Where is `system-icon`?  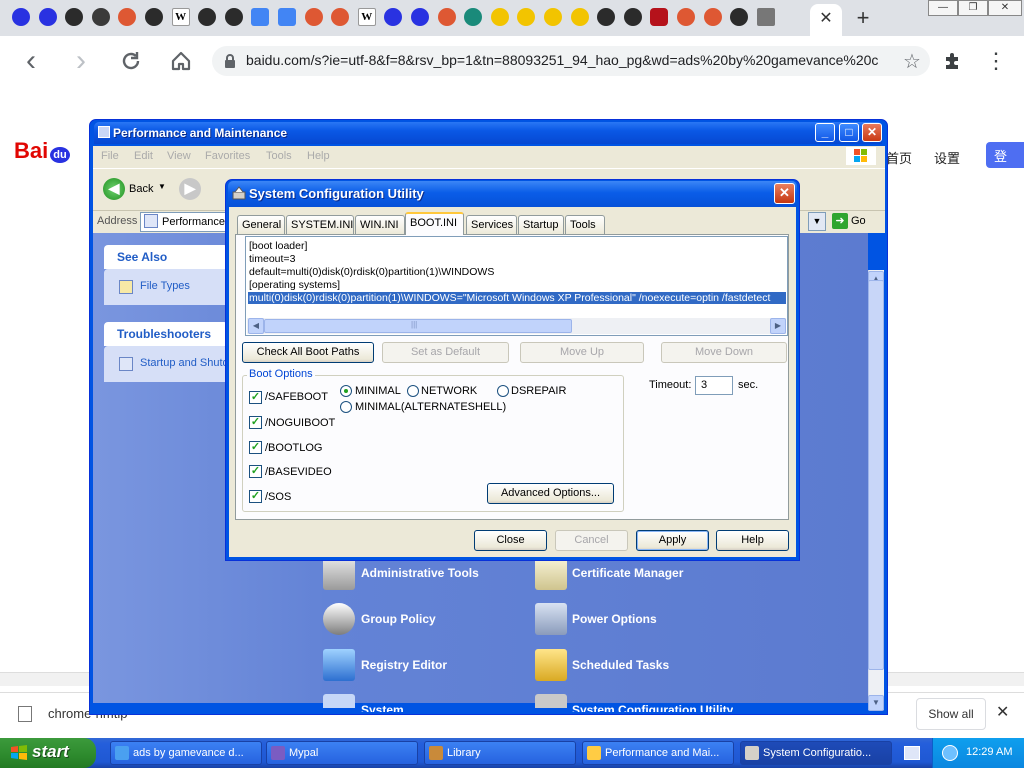
system-icon is located at coordinates (339, 701).